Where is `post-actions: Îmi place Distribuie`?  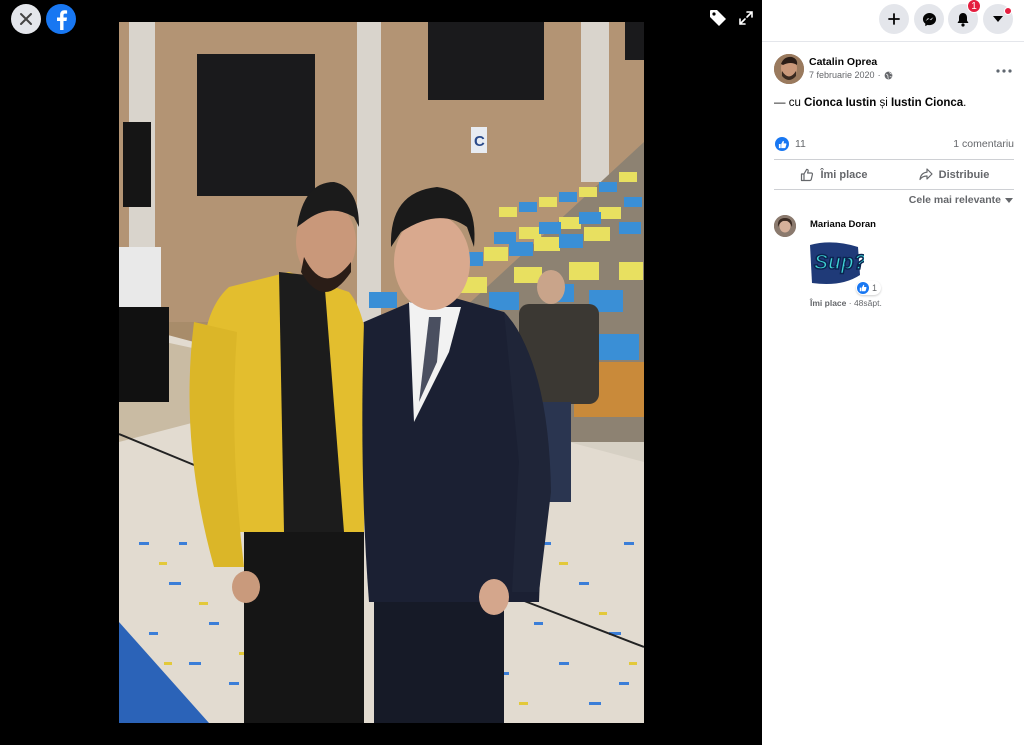
post-actions: Îmi place Distribuie is located at coordinates (894, 174).